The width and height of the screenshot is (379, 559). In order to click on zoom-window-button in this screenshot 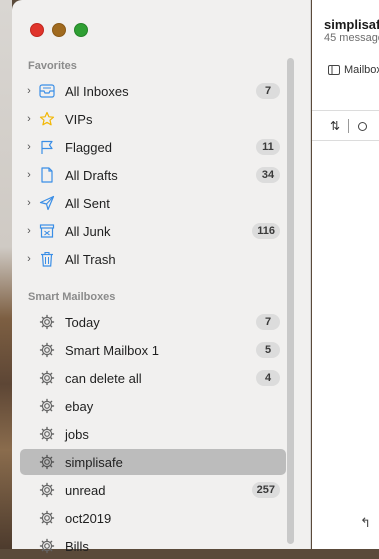, I will do `click(81, 30)`.